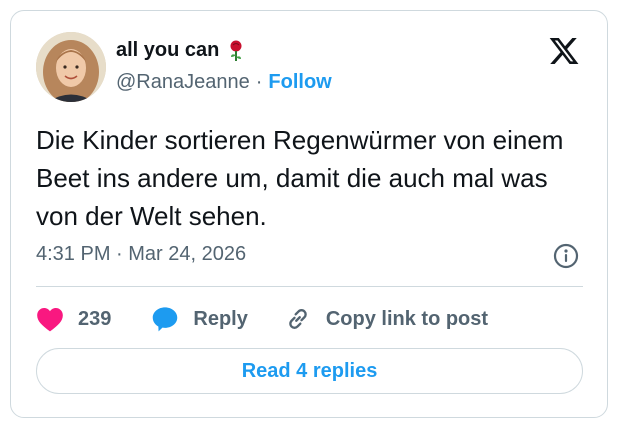  What do you see at coordinates (236, 50) in the screenshot?
I see `rose-icon` at bounding box center [236, 50].